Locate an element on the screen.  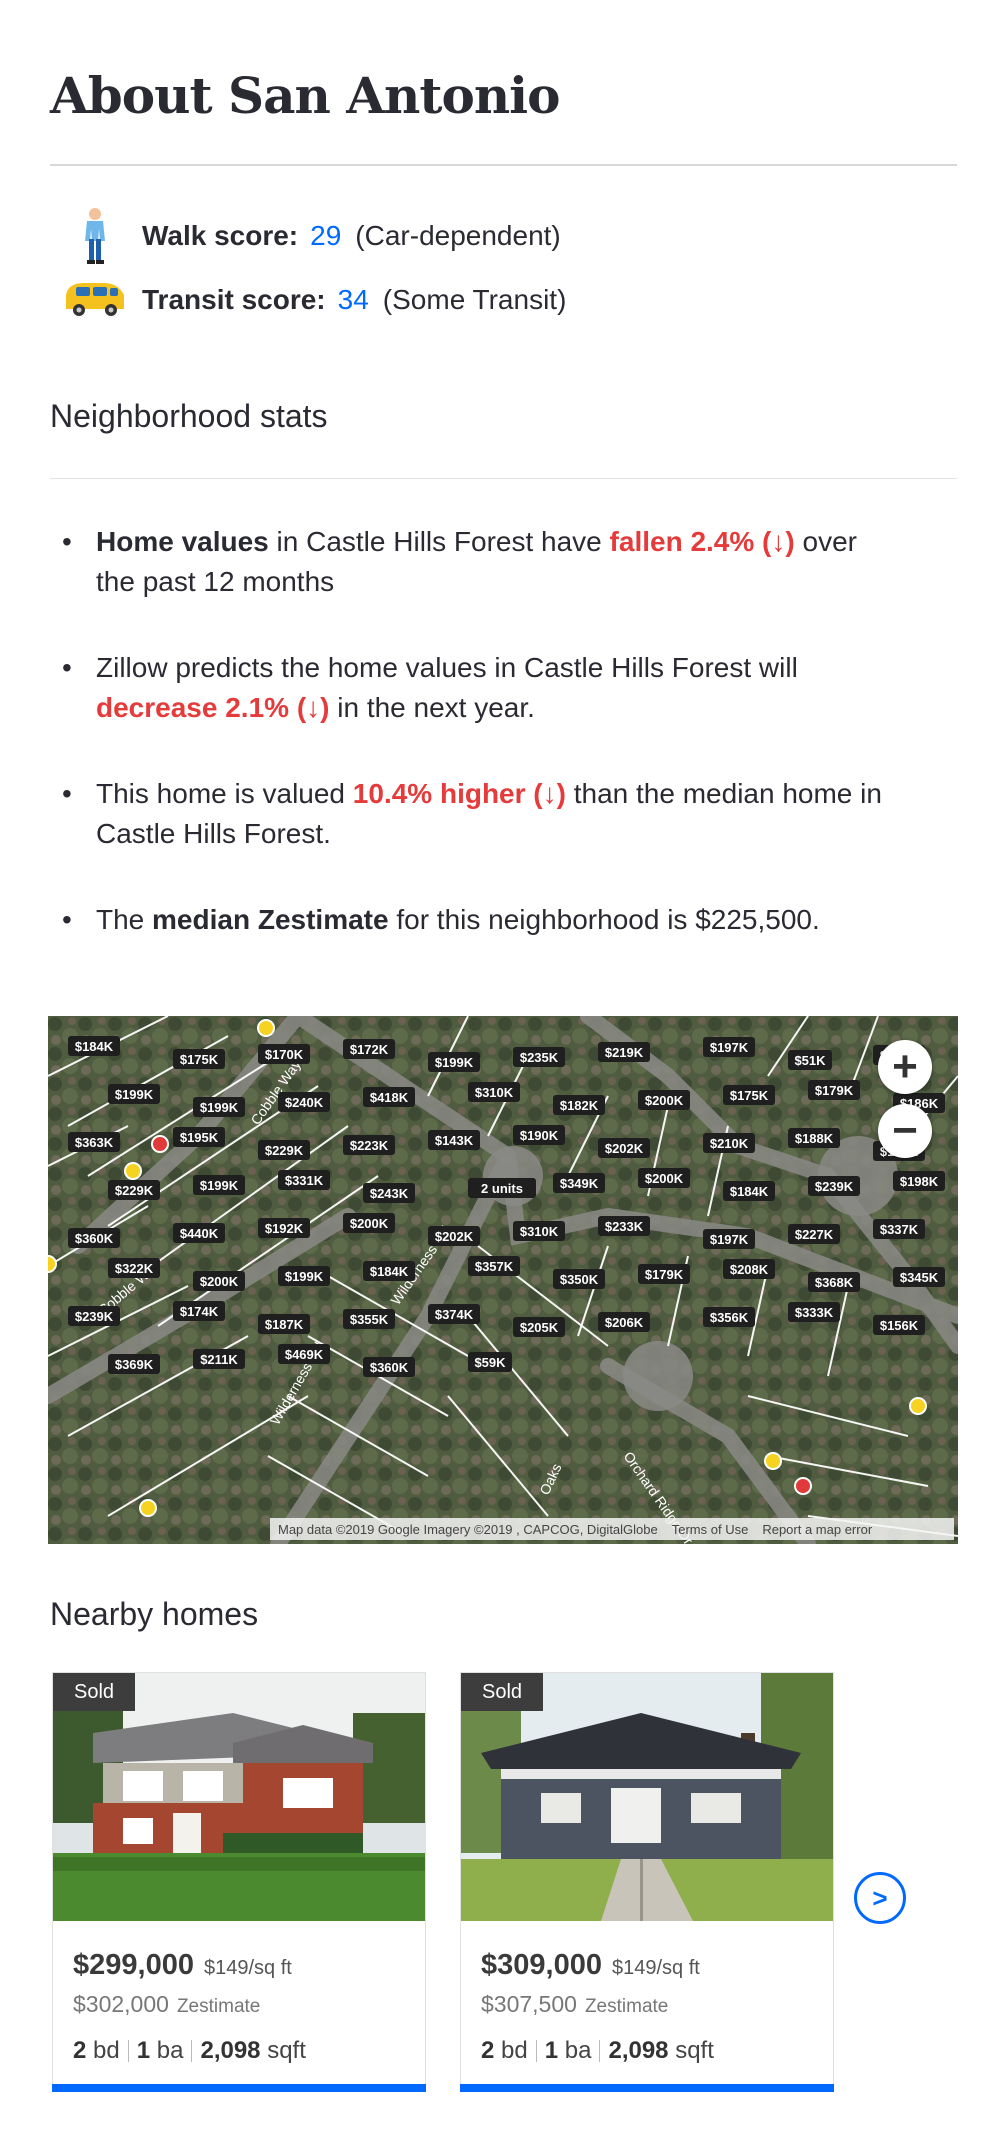
price-pin: $170K is located at coordinates (284, 1054).